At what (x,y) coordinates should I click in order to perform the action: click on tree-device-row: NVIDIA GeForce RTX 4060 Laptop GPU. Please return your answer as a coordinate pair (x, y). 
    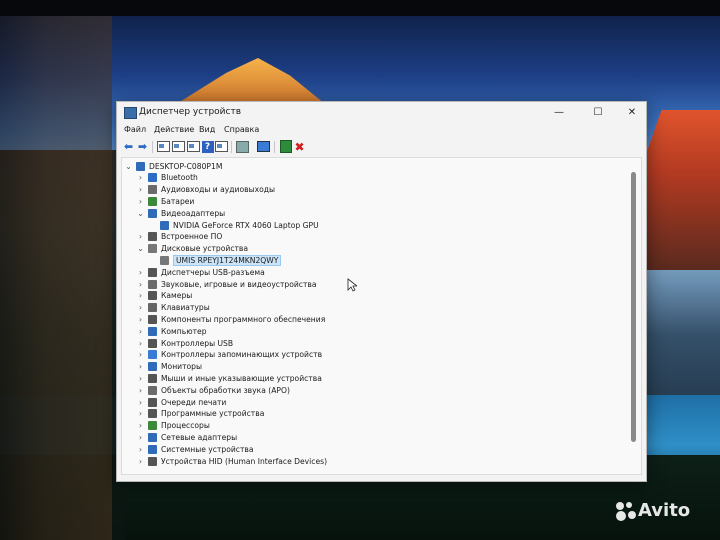
    Looking at the image, I should click on (233, 225).